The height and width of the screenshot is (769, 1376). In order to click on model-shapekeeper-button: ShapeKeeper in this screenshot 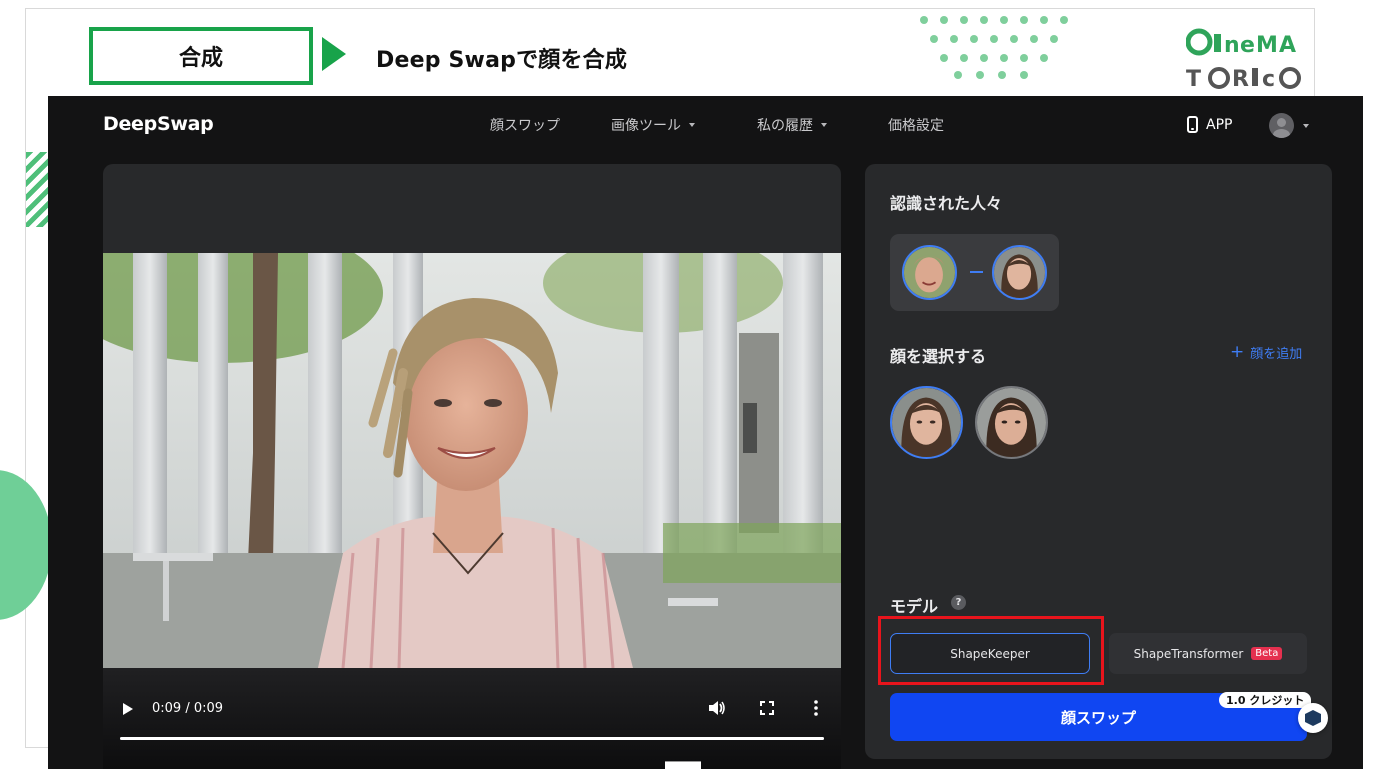, I will do `click(990, 653)`.